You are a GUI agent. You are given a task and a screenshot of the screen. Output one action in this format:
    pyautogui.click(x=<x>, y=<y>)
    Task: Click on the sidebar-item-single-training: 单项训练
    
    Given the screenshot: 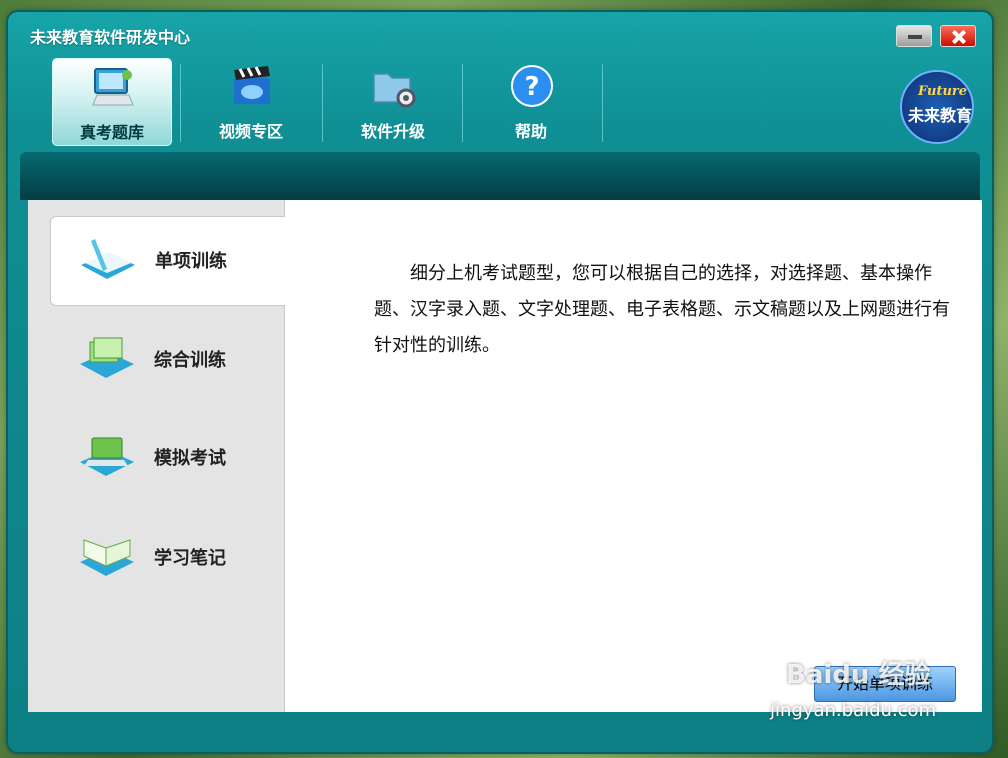 What is the action you would take?
    pyautogui.click(x=167, y=261)
    